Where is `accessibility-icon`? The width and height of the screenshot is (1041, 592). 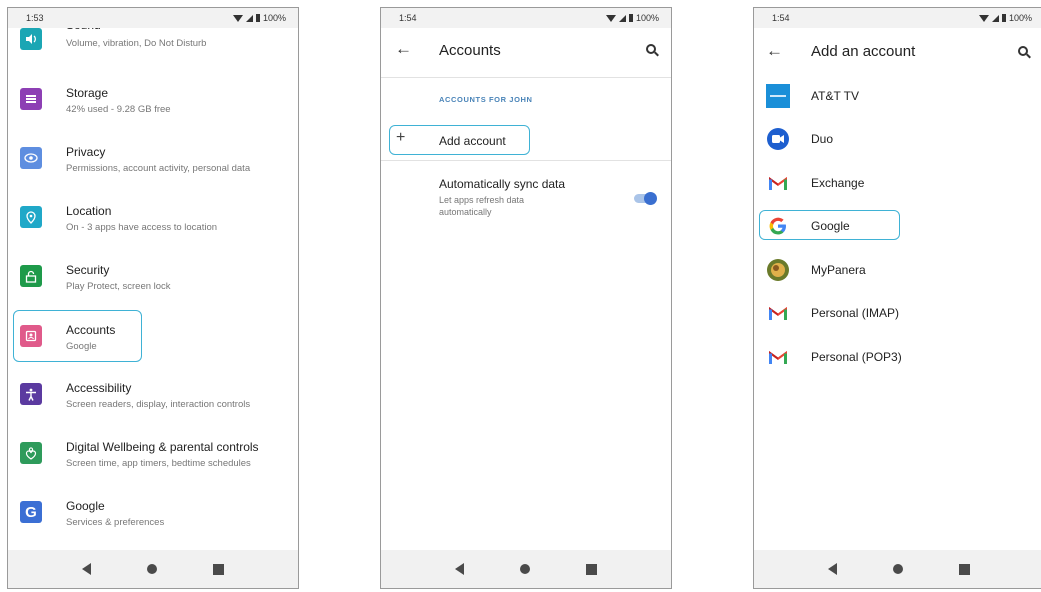 accessibility-icon is located at coordinates (31, 394).